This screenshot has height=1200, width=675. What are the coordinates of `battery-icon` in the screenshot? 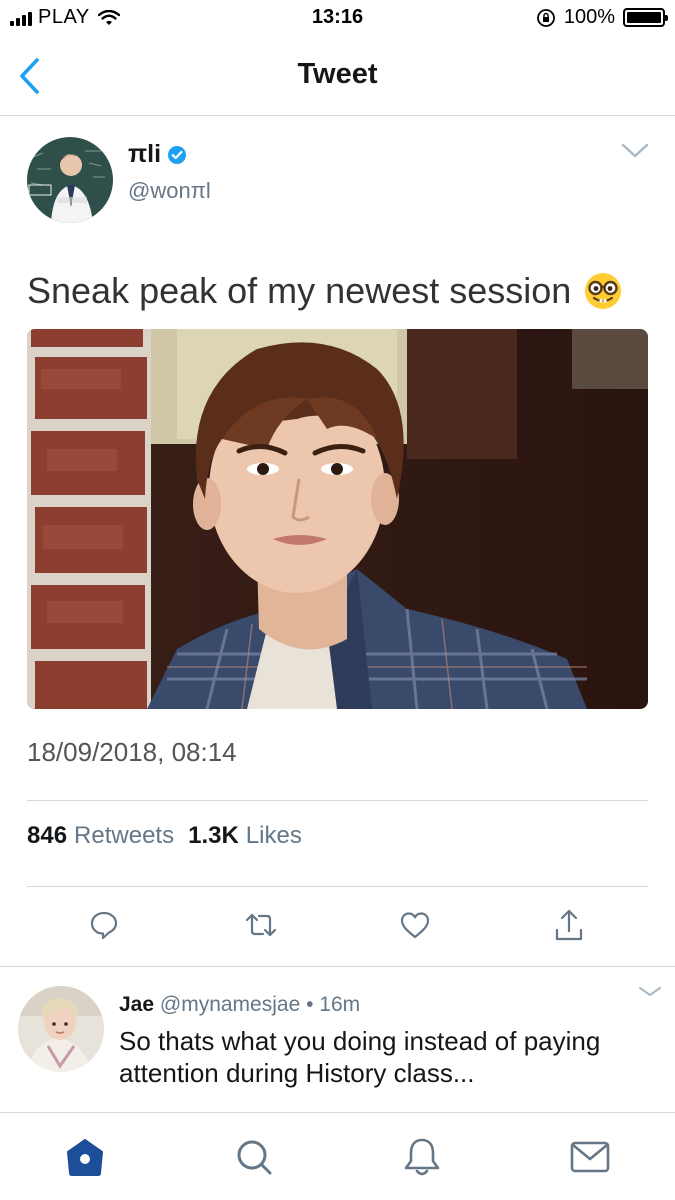 It's located at (645, 17).